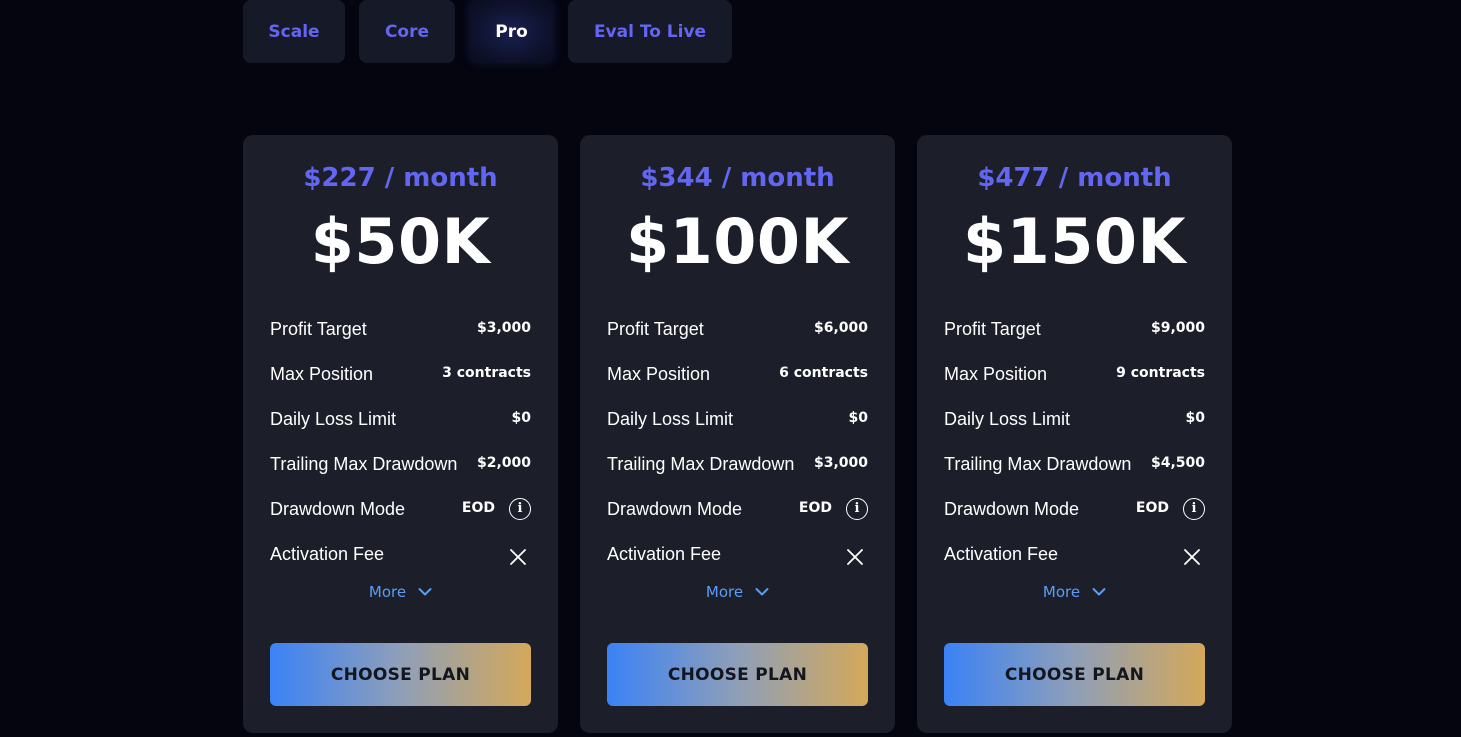  I want to click on plan-price: $344 / month, so click(737, 178).